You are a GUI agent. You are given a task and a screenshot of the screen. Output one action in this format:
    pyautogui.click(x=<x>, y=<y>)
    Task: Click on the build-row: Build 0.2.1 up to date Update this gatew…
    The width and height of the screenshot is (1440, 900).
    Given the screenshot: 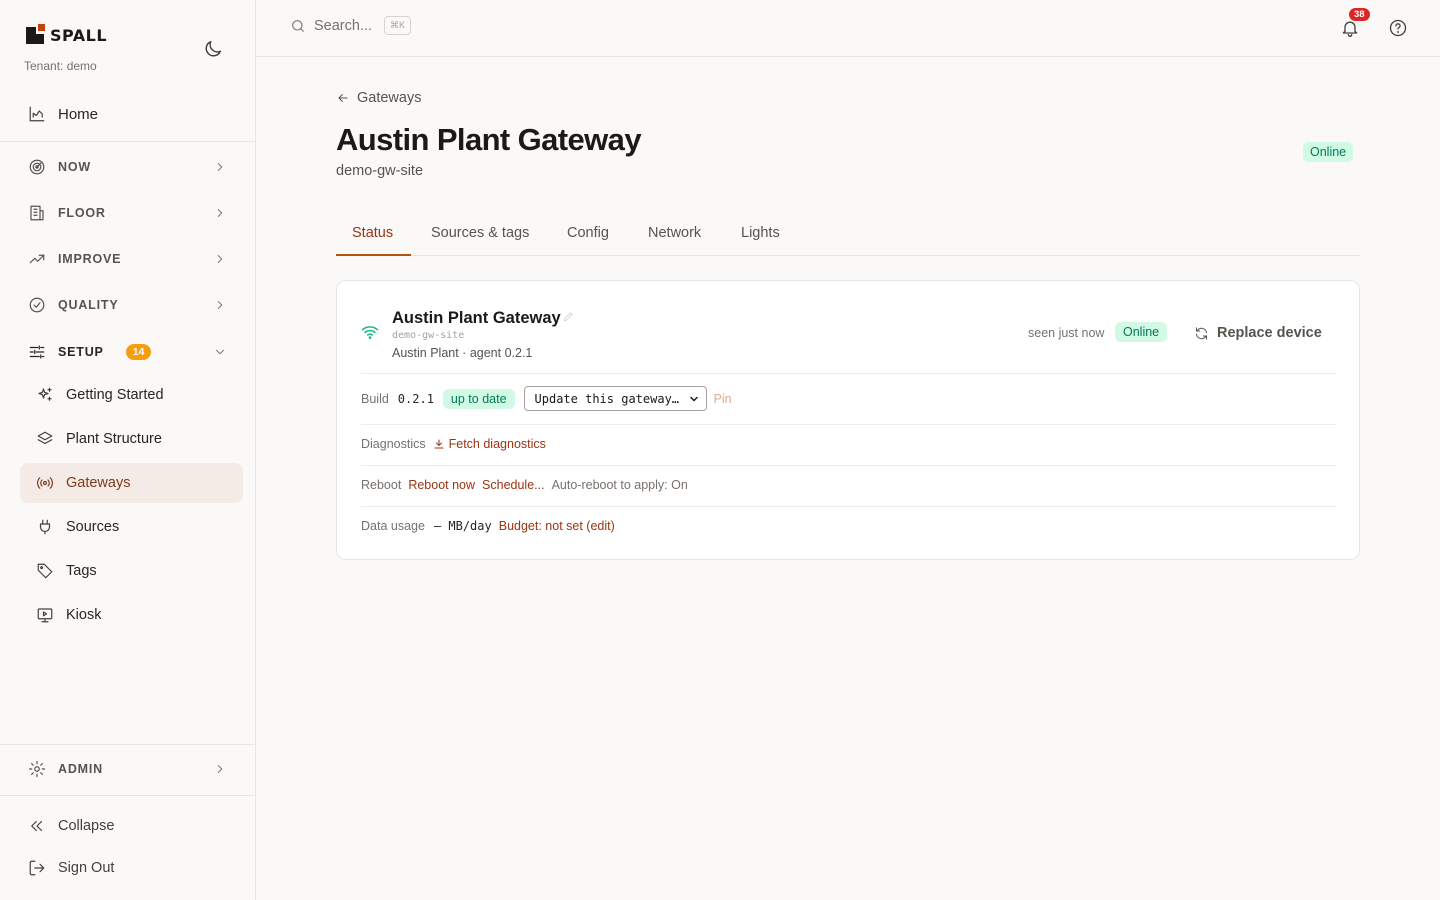 What is the action you would take?
    pyautogui.click(x=546, y=398)
    